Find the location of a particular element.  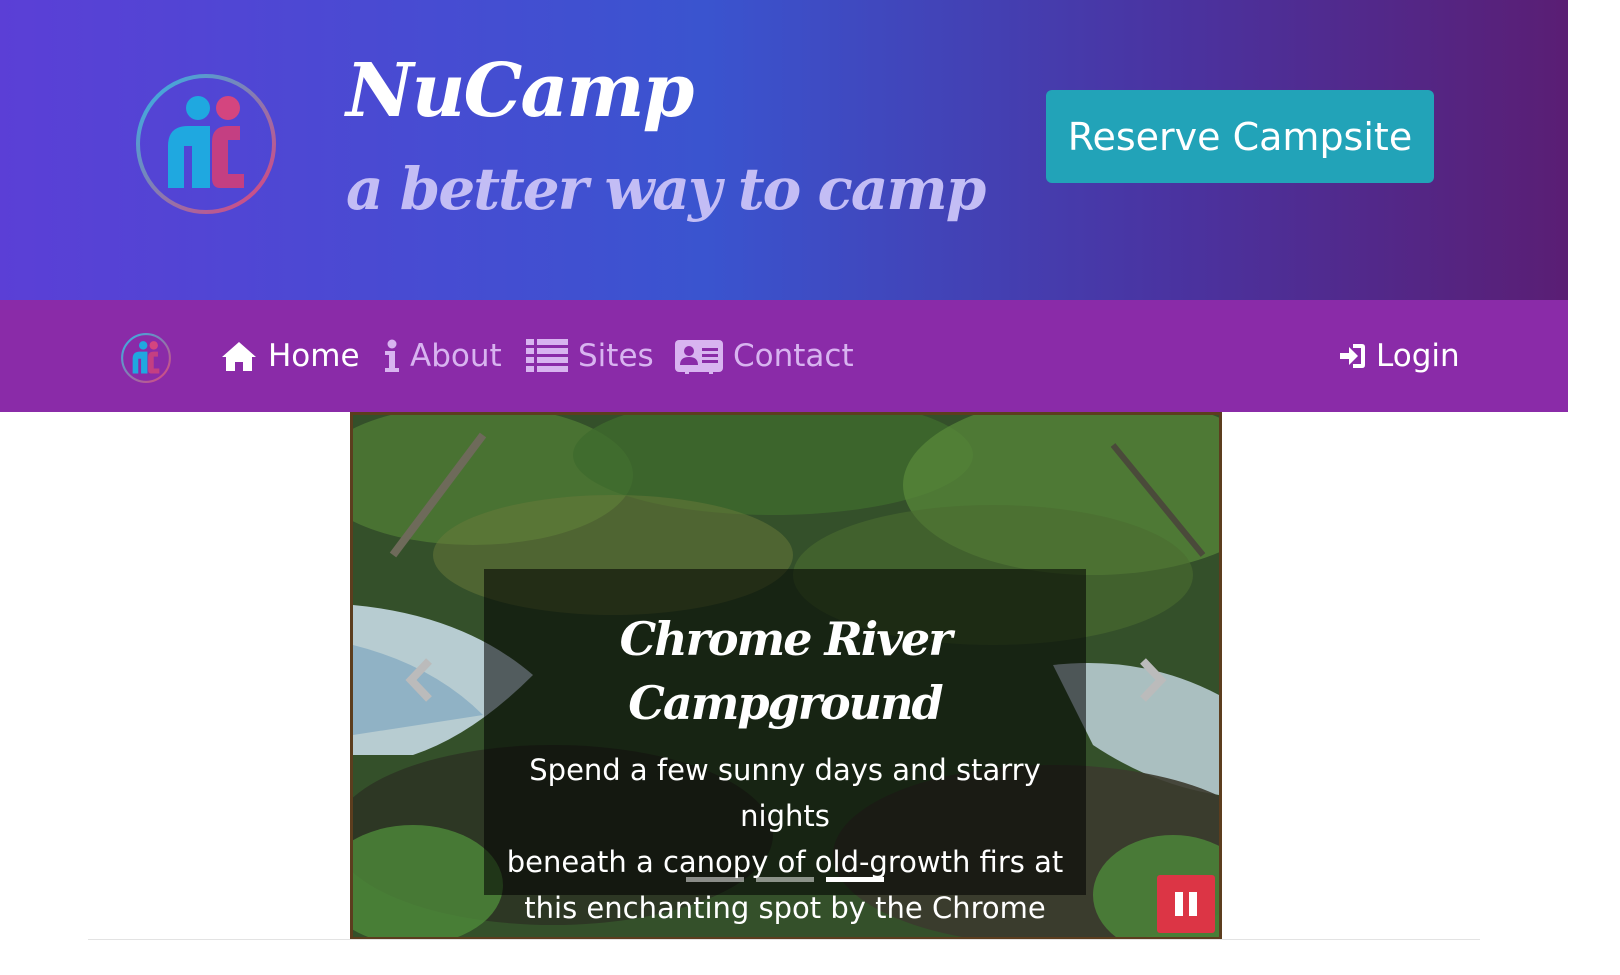

login-label: Login is located at coordinates (1418, 356).